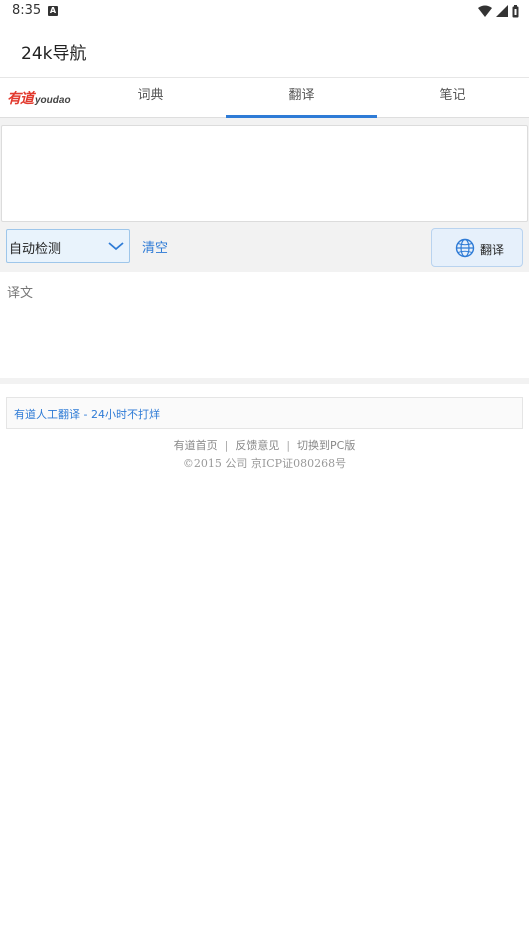 The image size is (529, 942). Describe the element at coordinates (257, 445) in the screenshot. I see `footer-link-feedback: 反馈意见` at that location.